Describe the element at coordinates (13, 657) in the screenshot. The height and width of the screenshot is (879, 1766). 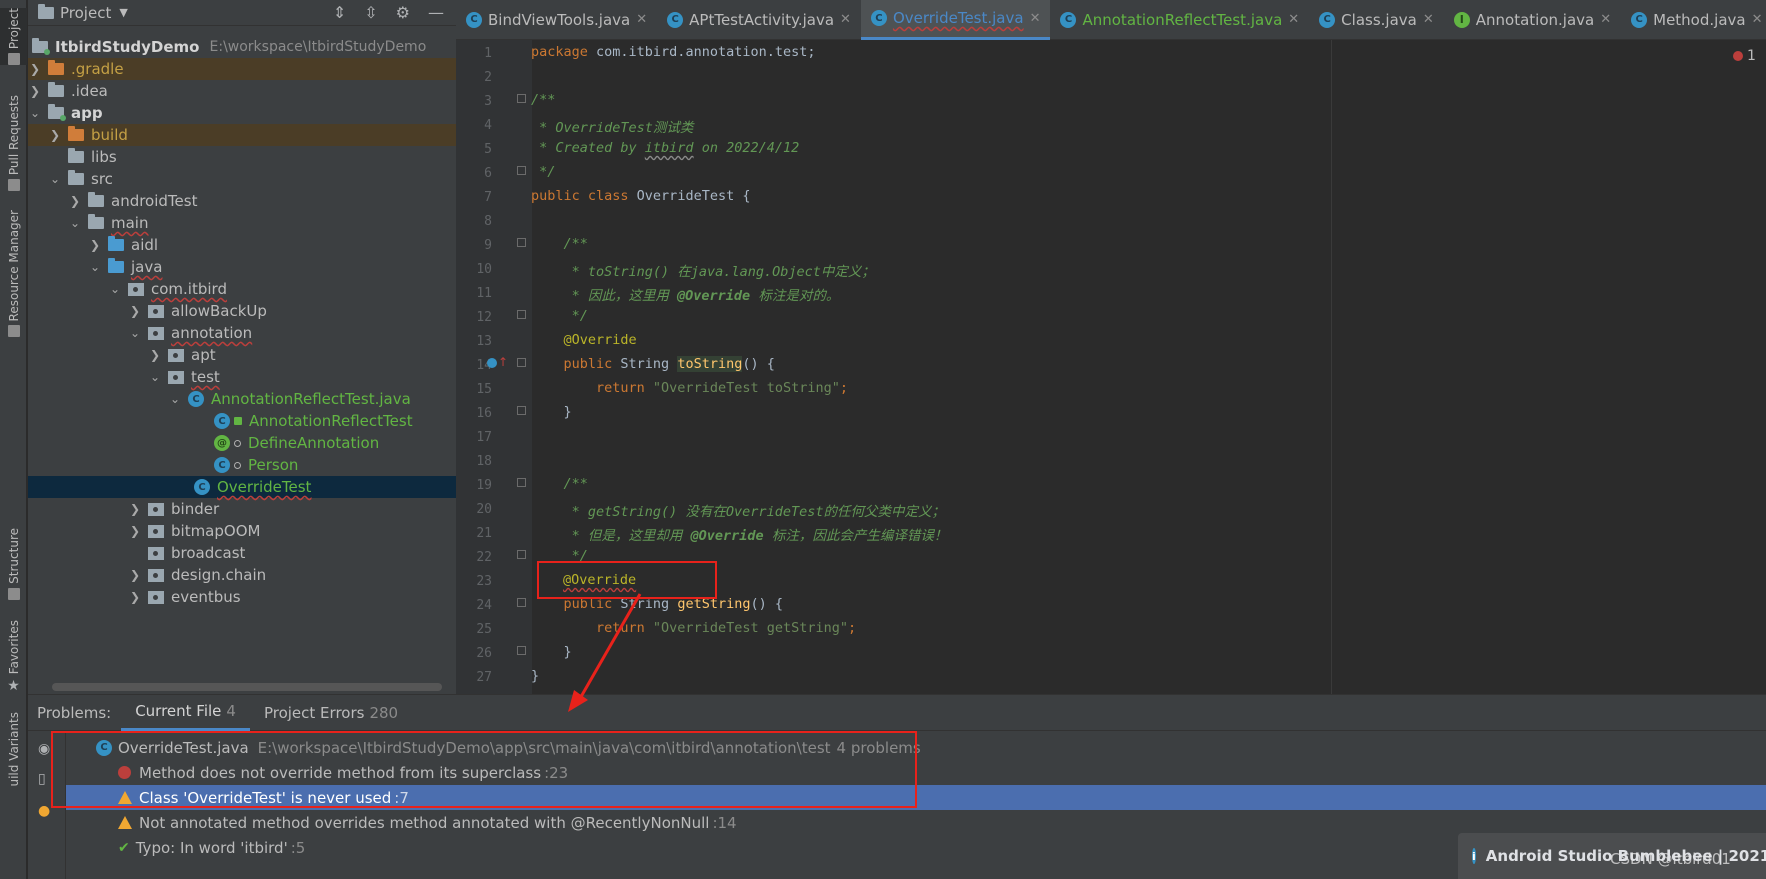
I see `favorites-tool-tab: Favorites ★` at that location.